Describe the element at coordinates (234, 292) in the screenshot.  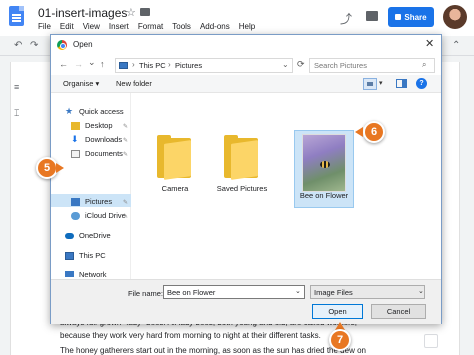
I see `filename-input: Bee on Flower` at that location.